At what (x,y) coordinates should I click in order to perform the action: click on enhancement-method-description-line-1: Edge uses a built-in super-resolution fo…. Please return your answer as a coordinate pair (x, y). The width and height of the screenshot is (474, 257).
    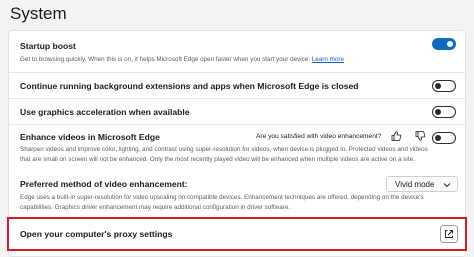
    Looking at the image, I should click on (222, 197).